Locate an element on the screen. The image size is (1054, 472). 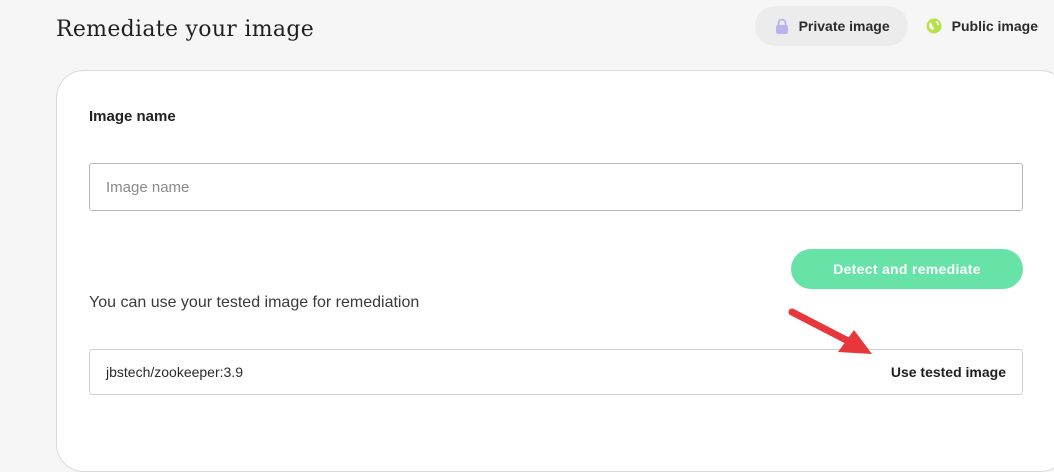
globe-icon is located at coordinates (934, 26).